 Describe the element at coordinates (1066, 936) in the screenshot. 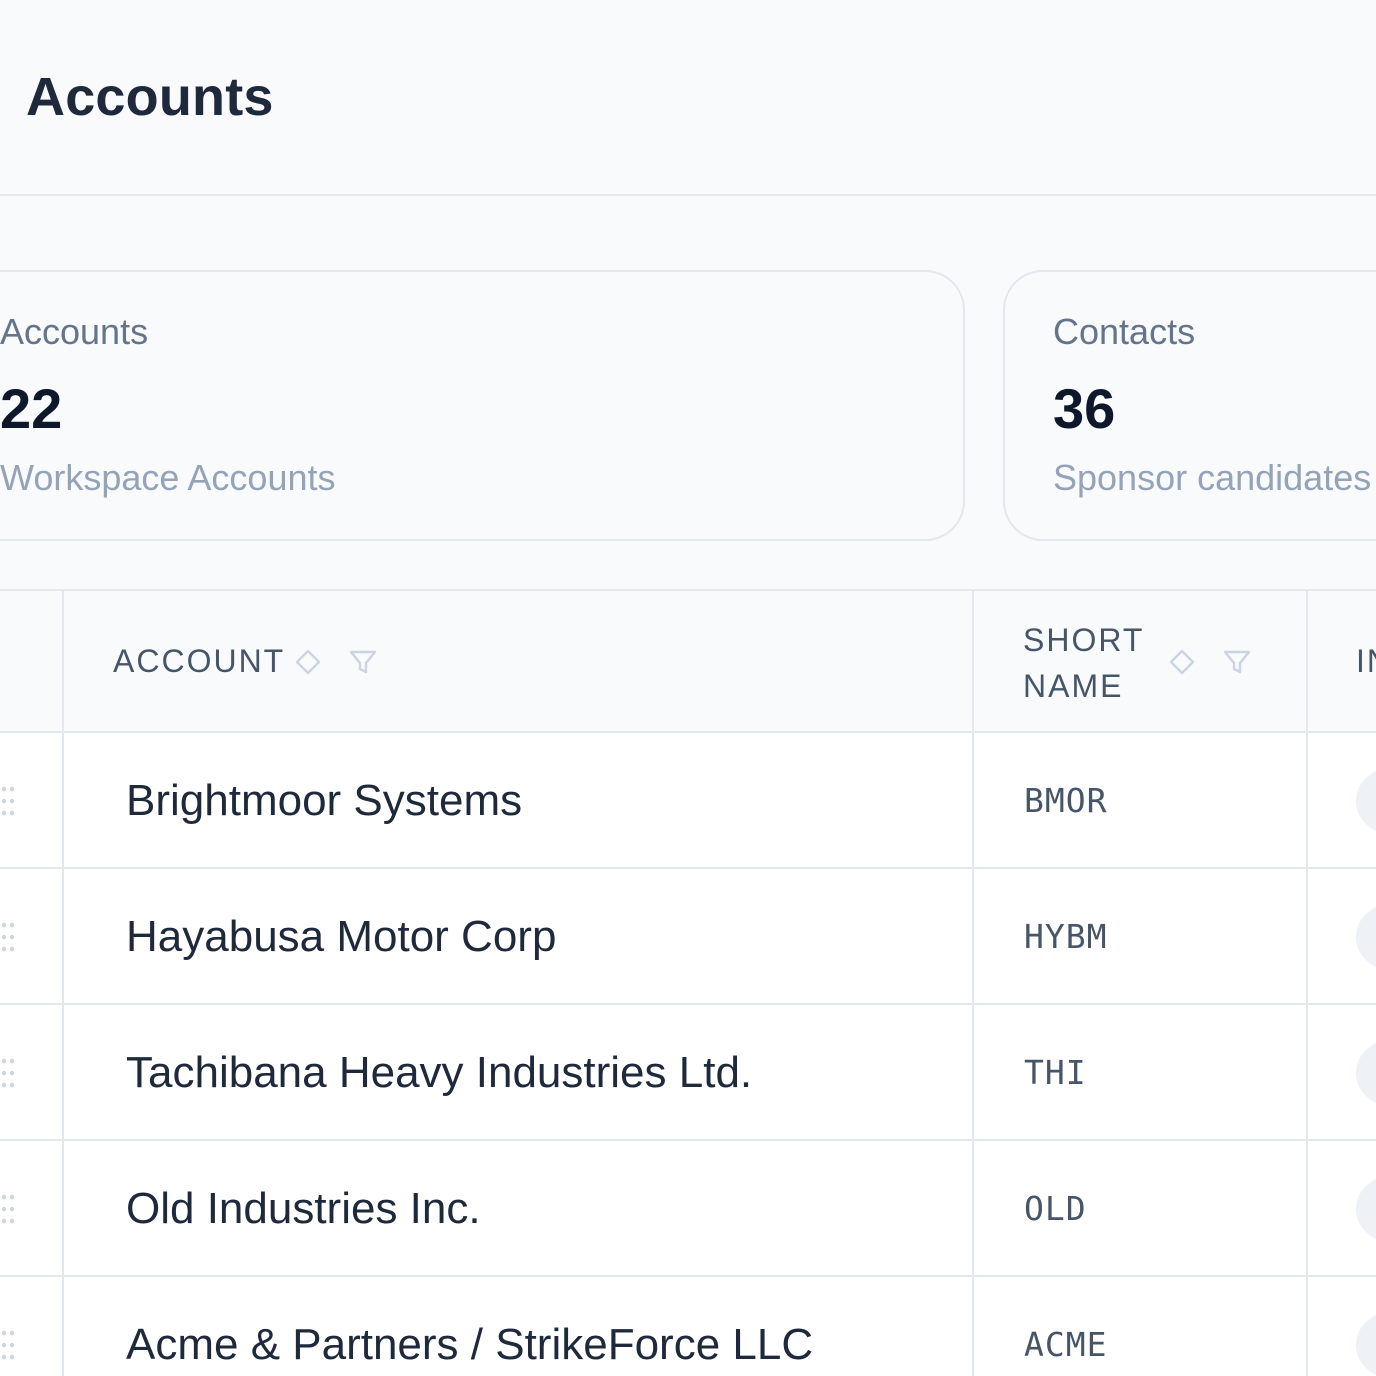

I see `short-name: HYBM` at that location.